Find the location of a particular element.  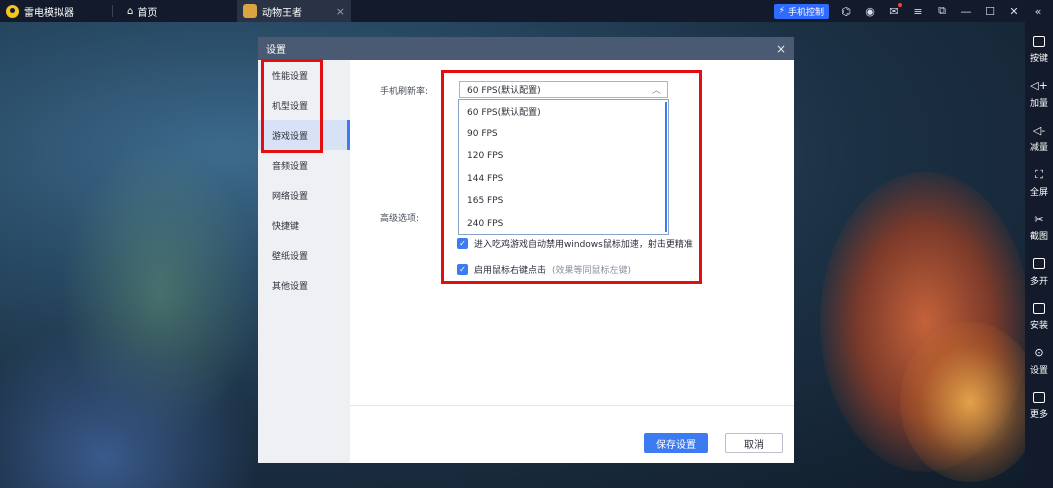

toolbar-settings-label: 设置 is located at coordinates (1038, 370).